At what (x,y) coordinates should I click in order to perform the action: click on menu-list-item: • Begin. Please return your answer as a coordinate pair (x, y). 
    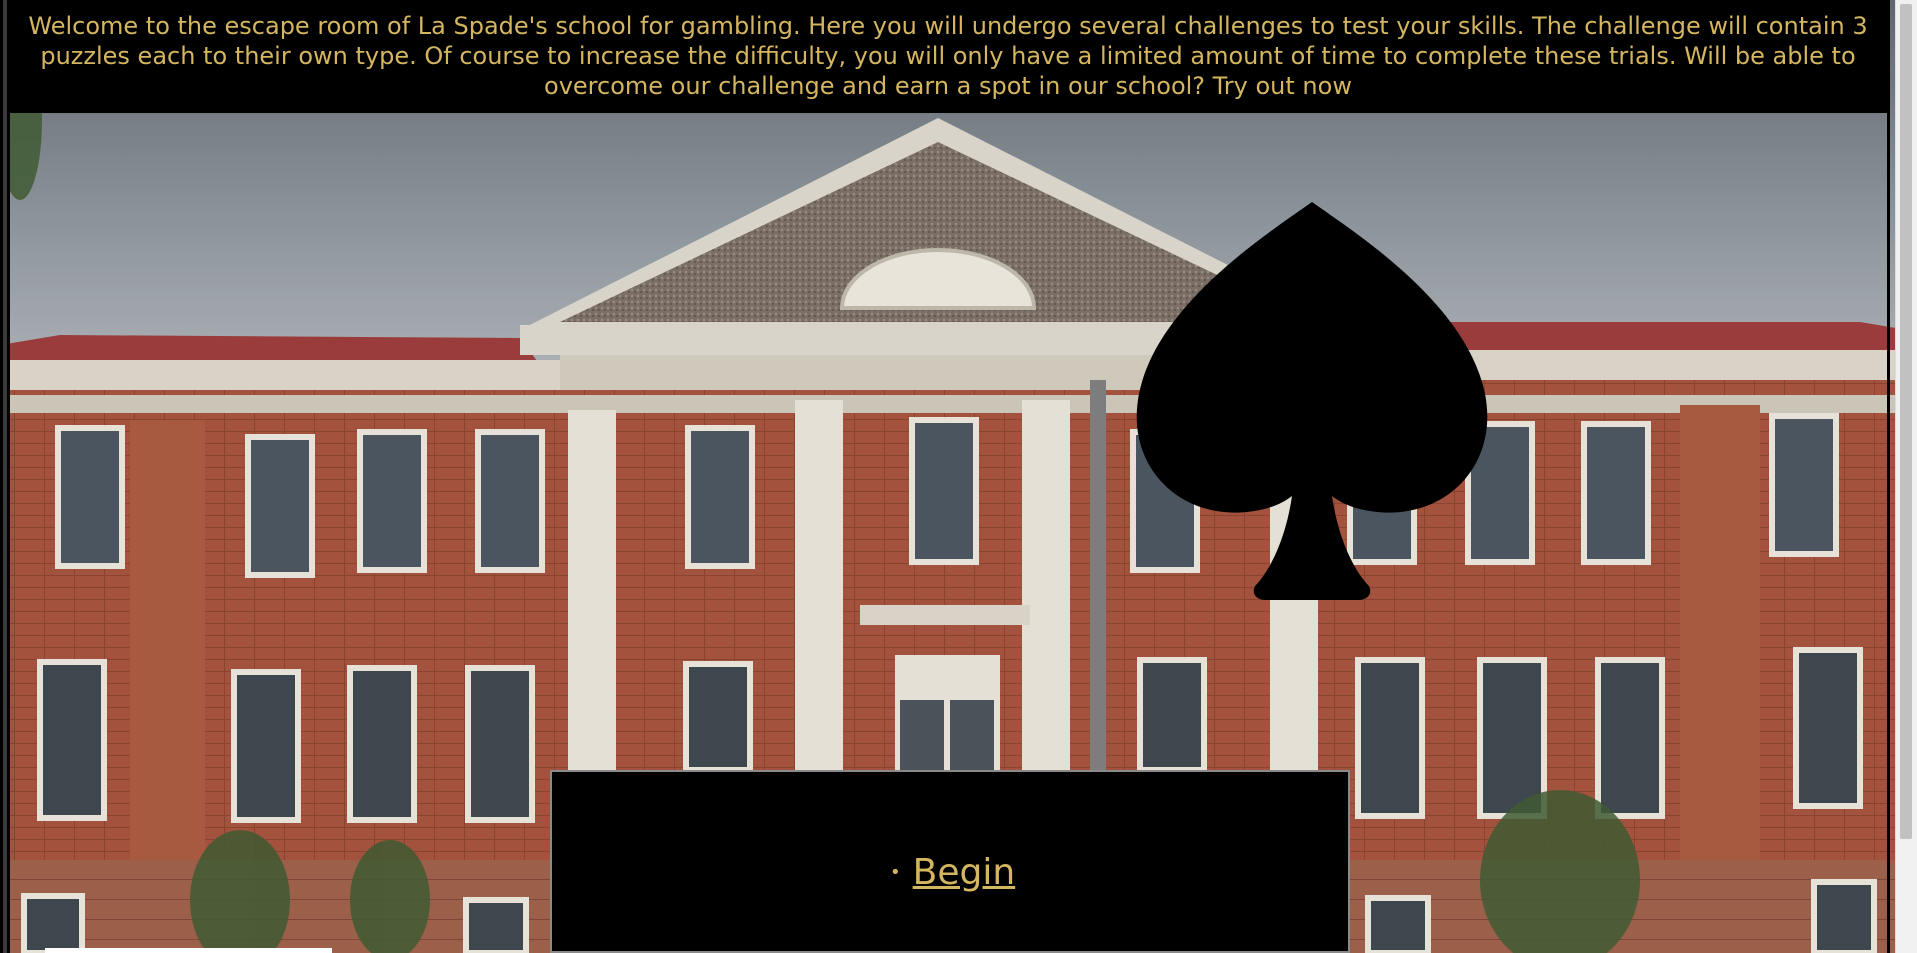
    Looking at the image, I should click on (952, 872).